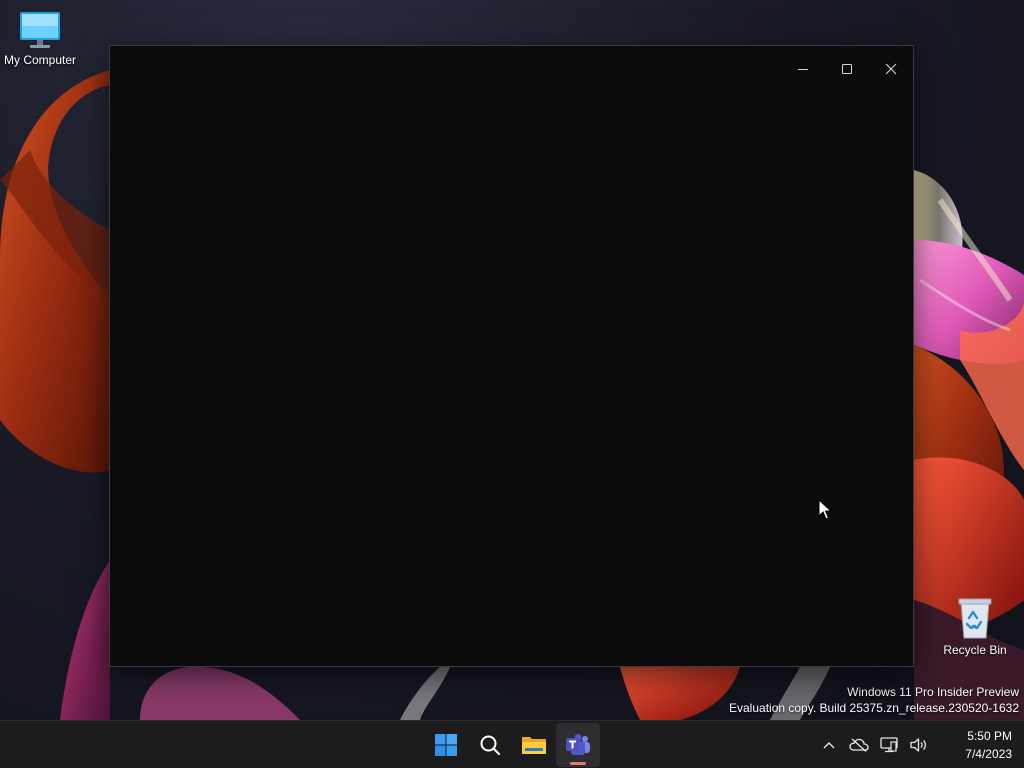 The width and height of the screenshot is (1024, 768). I want to click on taskbar-apps, so click(512, 745).